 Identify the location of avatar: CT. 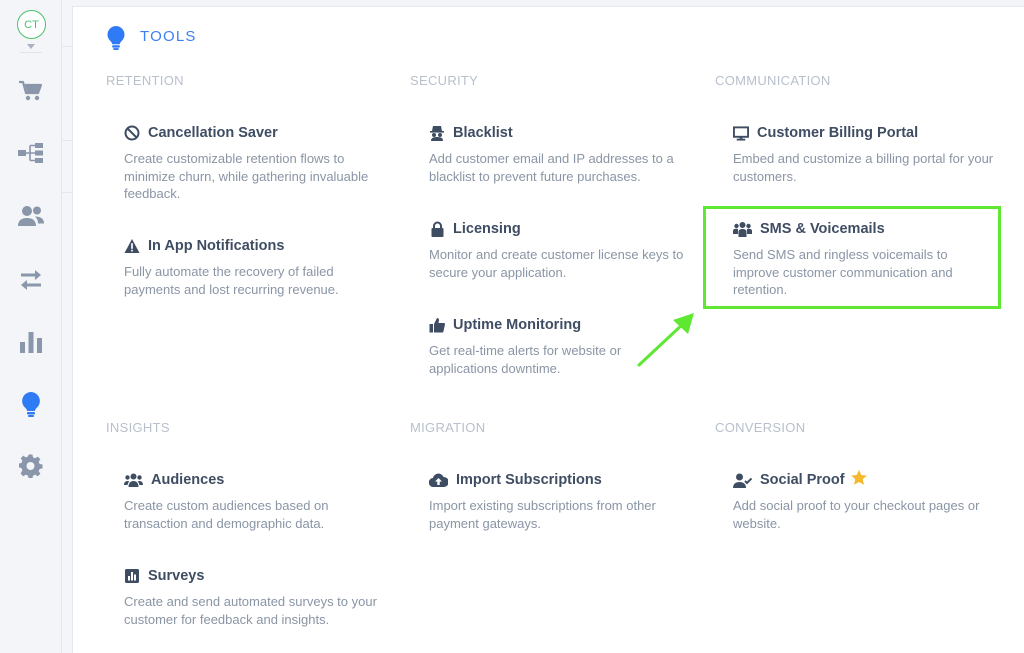
(31, 24).